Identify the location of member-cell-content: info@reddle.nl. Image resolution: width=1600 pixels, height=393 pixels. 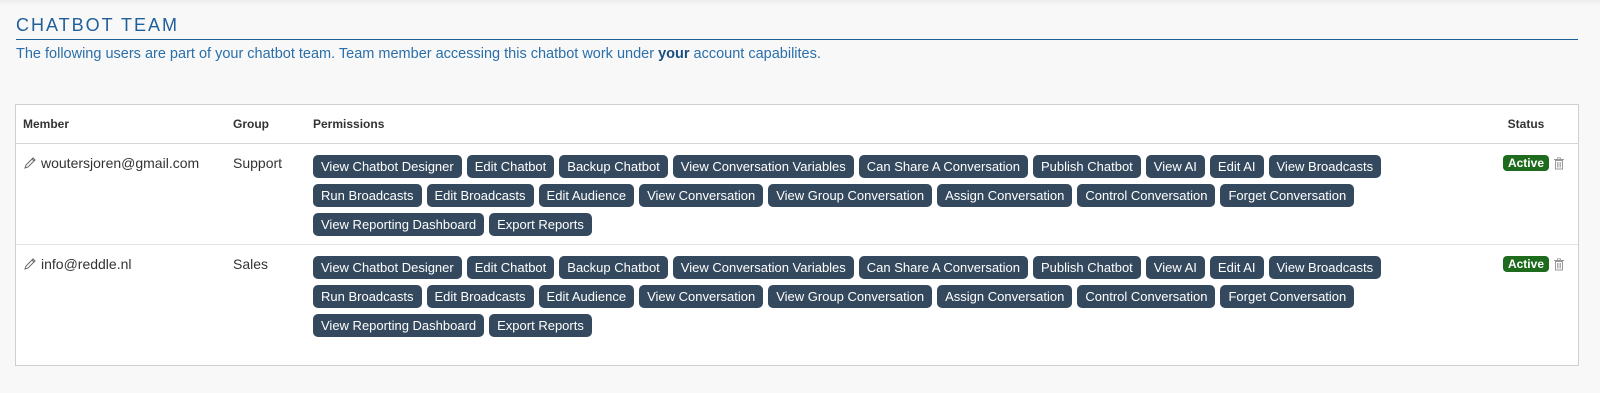
(121, 264).